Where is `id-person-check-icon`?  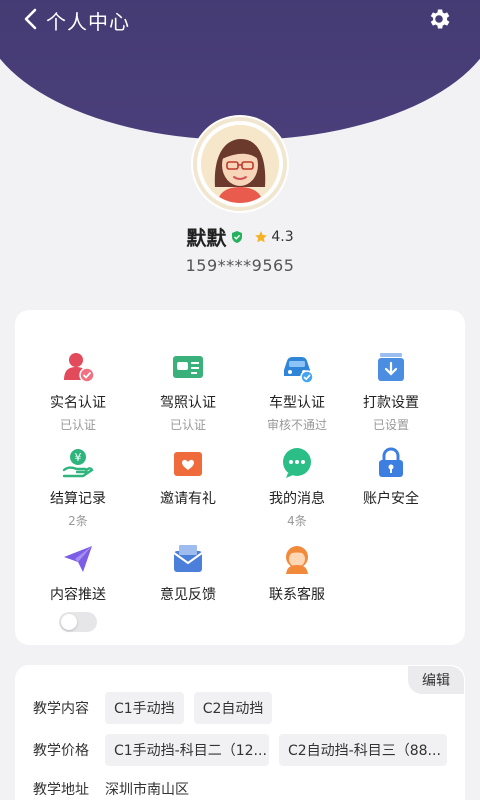 id-person-check-icon is located at coordinates (78, 367).